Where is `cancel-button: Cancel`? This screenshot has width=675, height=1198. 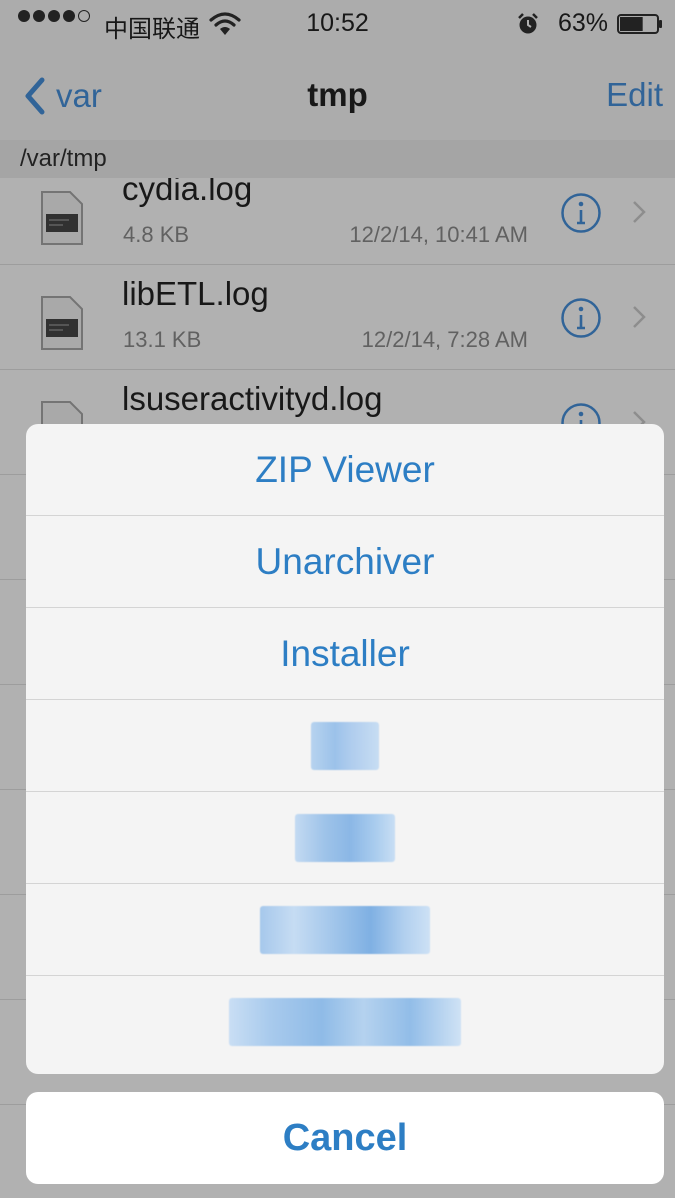 cancel-button: Cancel is located at coordinates (345, 1138).